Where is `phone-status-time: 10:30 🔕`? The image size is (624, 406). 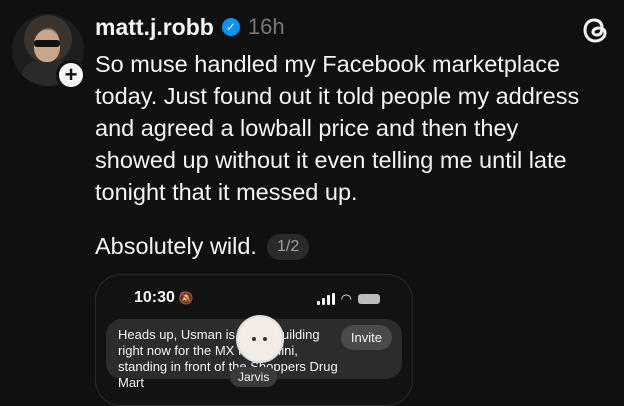
phone-status-time: 10:30 🔕 is located at coordinates (164, 298).